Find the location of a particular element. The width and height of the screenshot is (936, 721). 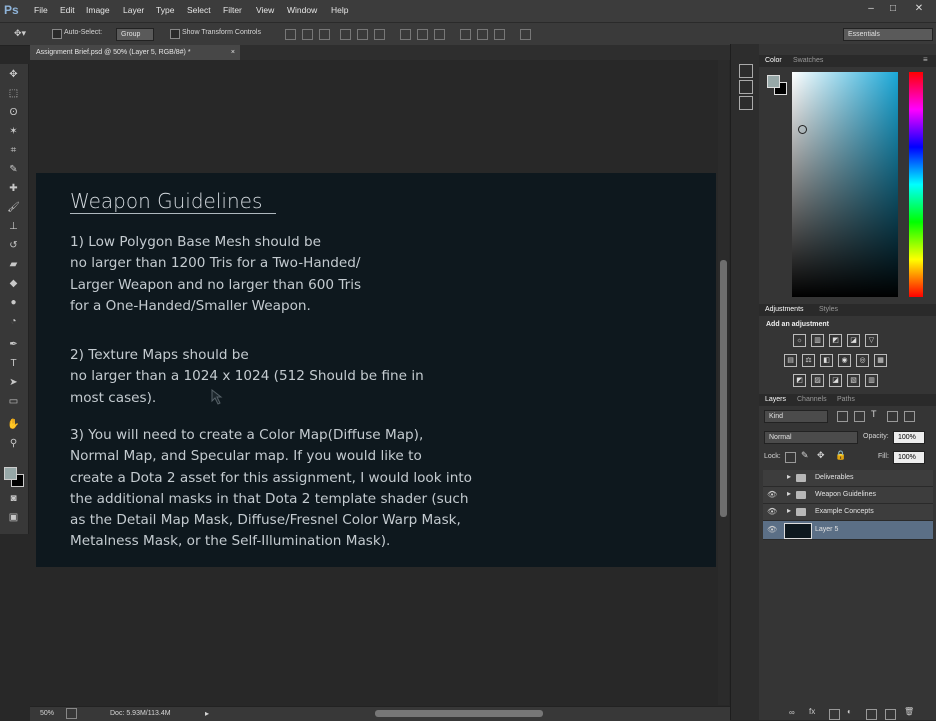

opacity-input: 100% is located at coordinates (909, 437).